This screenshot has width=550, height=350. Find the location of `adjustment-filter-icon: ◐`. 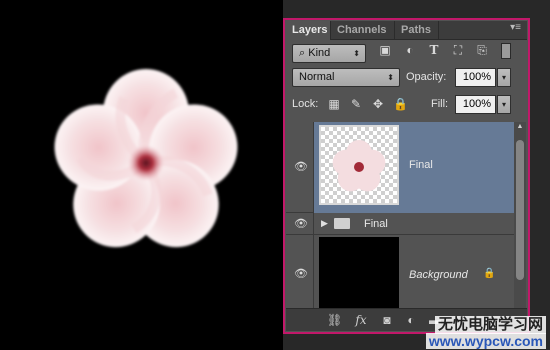

adjustment-filter-icon: ◐ is located at coordinates (410, 50).